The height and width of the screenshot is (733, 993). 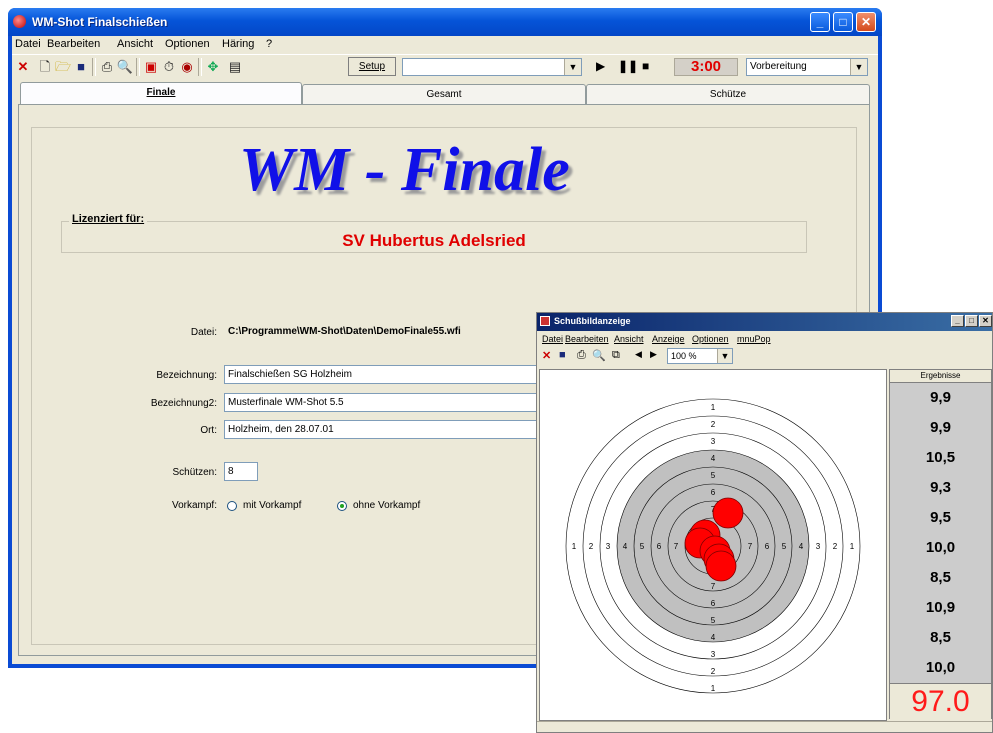 What do you see at coordinates (764, 322) in the screenshot?
I see `target-titlebar: Schußbildanzeige _ □ ✕` at bounding box center [764, 322].